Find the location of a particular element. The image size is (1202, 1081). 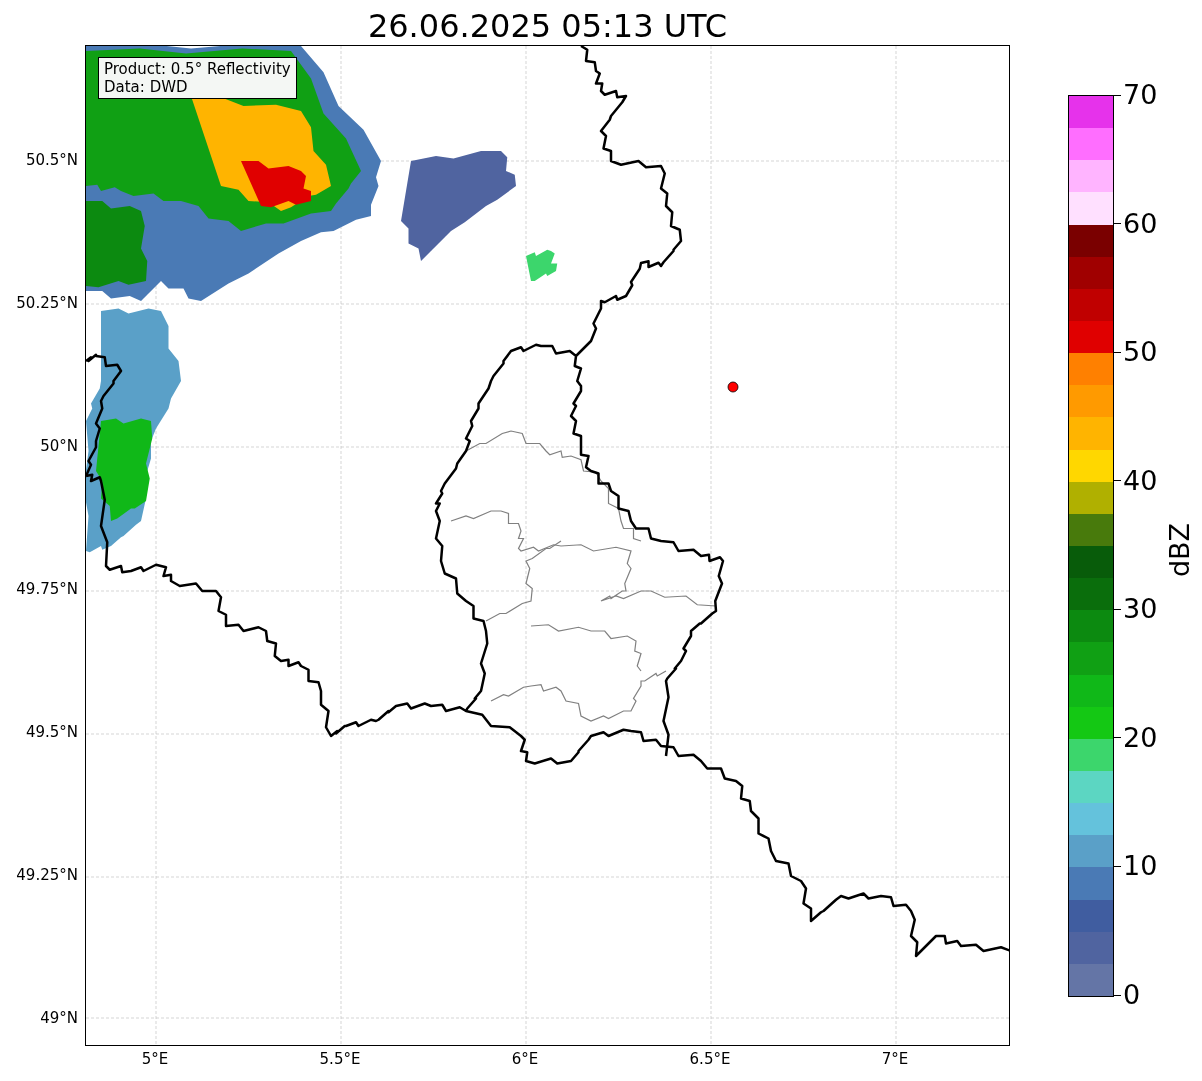

latitude-label: 49.75°N is located at coordinates (47, 589).